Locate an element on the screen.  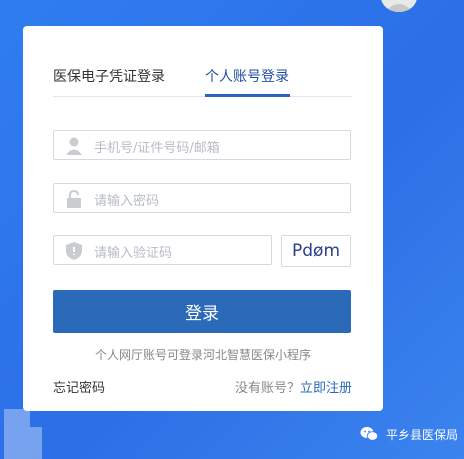
register-area: 没有账号？立即注册 is located at coordinates (293, 386).